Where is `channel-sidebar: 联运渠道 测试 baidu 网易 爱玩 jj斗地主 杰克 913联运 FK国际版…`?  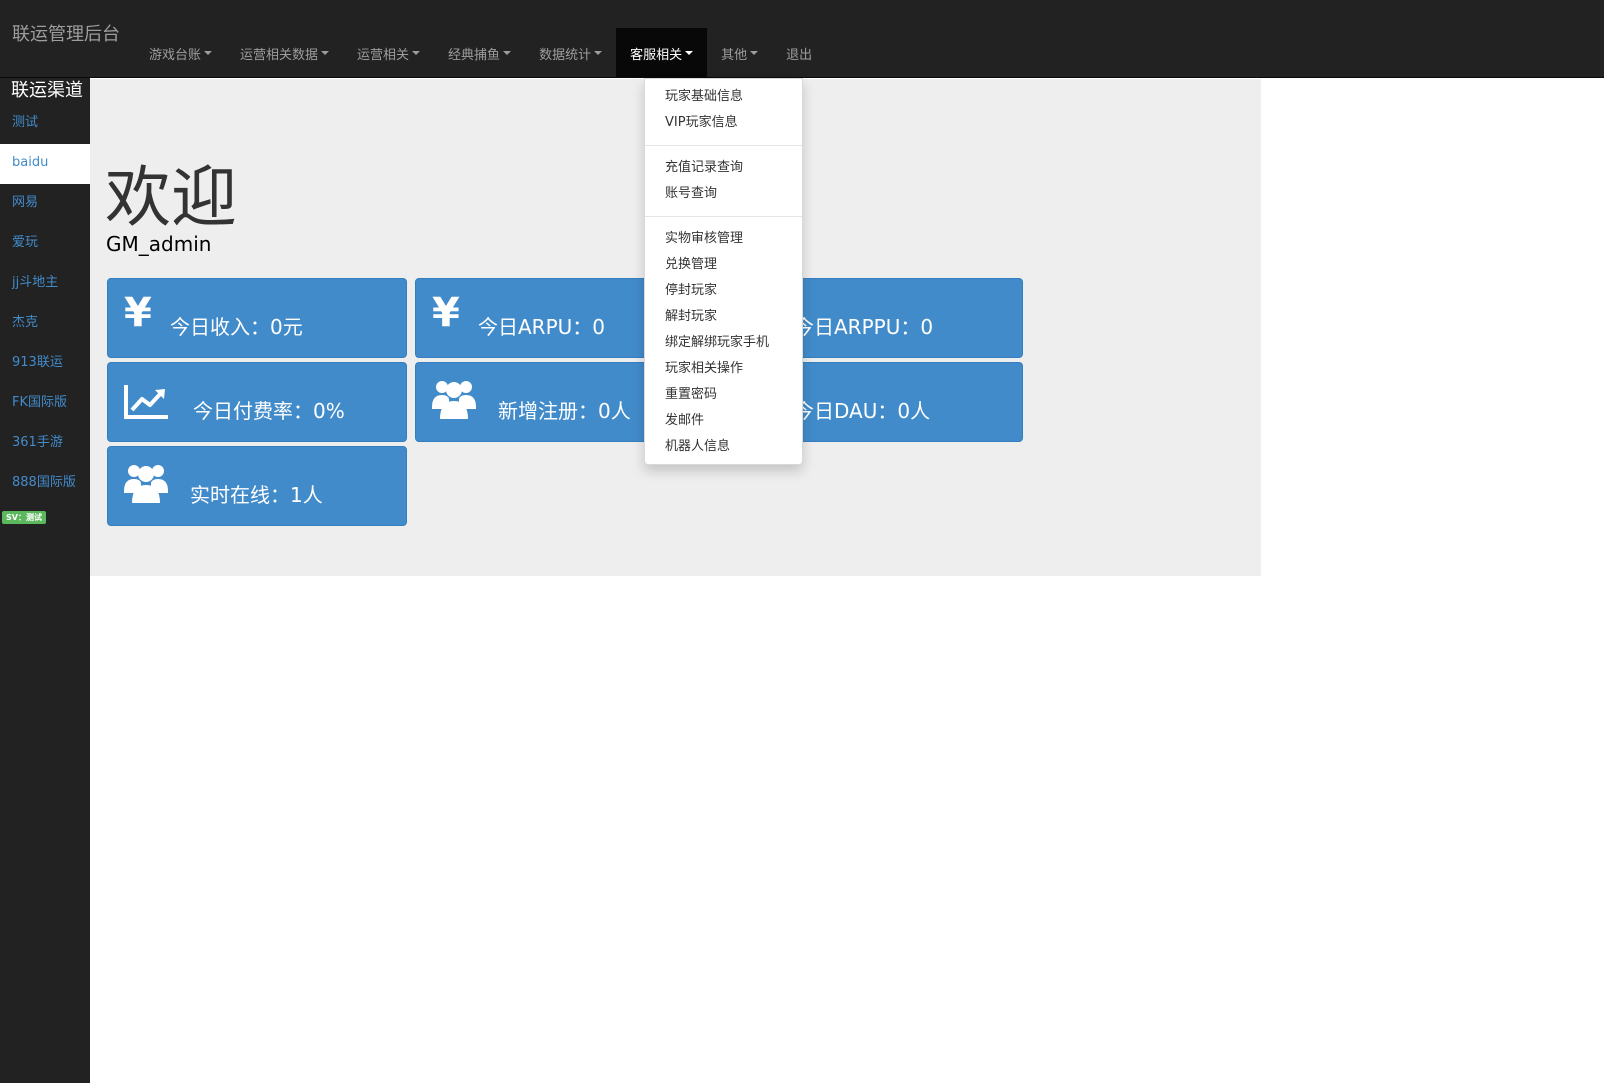 channel-sidebar: 联运渠道 测试 baidu 网易 爱玩 jj斗地主 杰克 913联运 FK国际版… is located at coordinates (45, 580).